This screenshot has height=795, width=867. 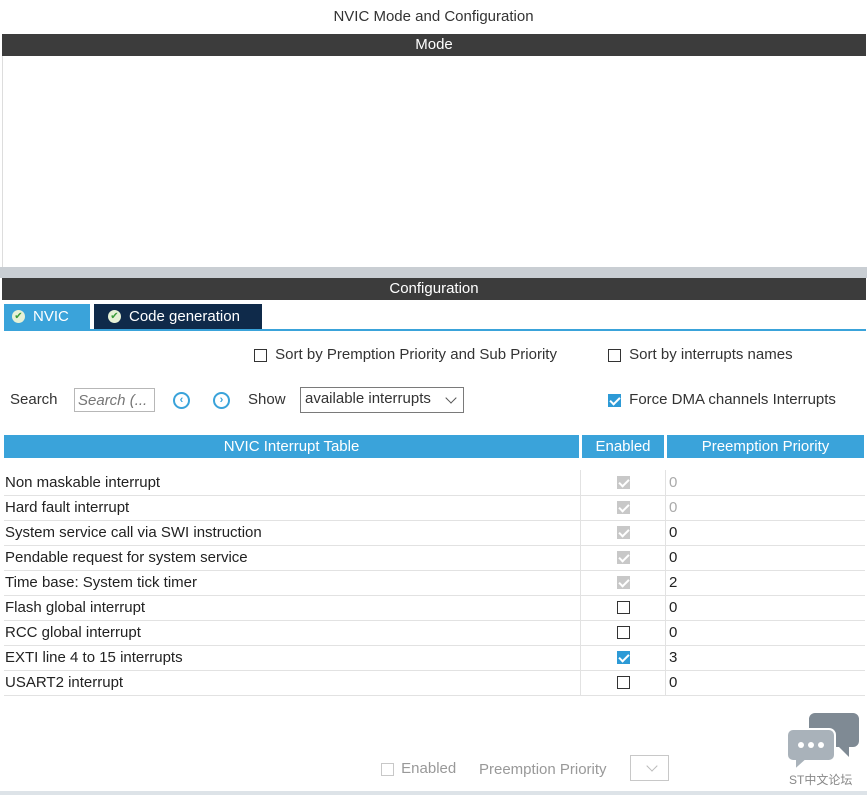 What do you see at coordinates (765, 446) in the screenshot?
I see `column-header-priority: Preemption Priority` at bounding box center [765, 446].